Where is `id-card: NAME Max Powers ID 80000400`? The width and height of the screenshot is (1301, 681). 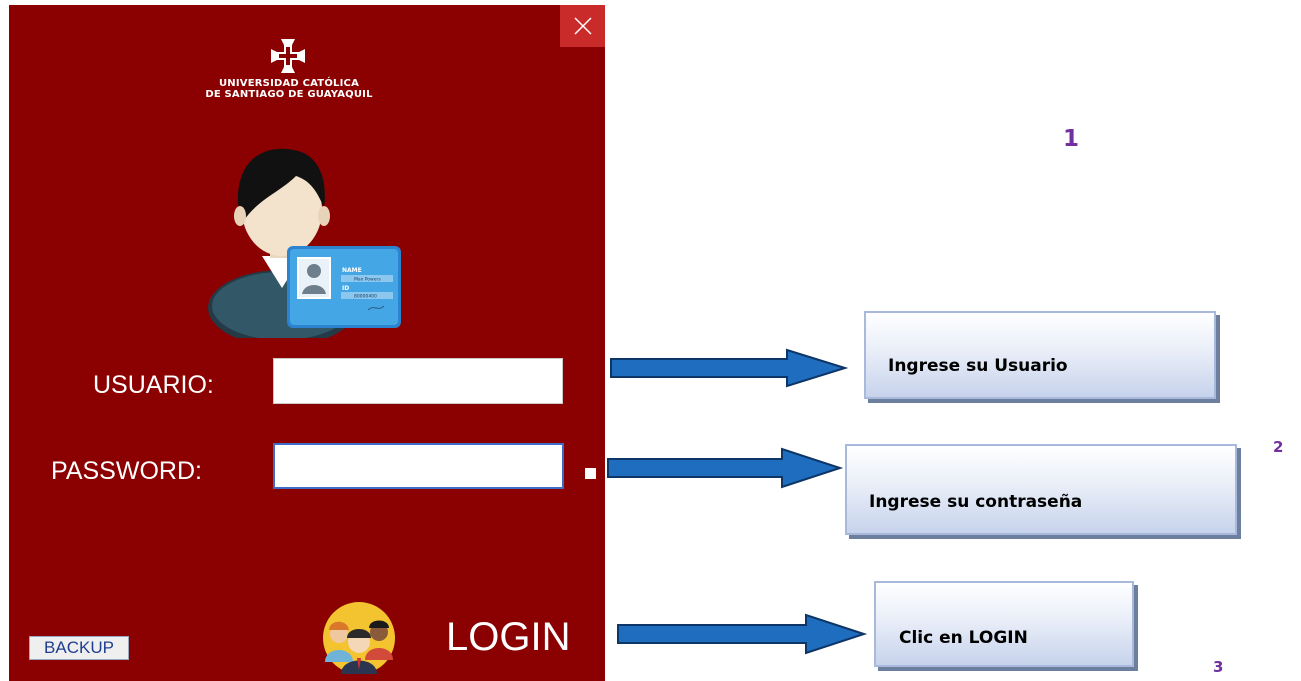
id-card: NAME Max Powers ID 80000400 is located at coordinates (344, 287).